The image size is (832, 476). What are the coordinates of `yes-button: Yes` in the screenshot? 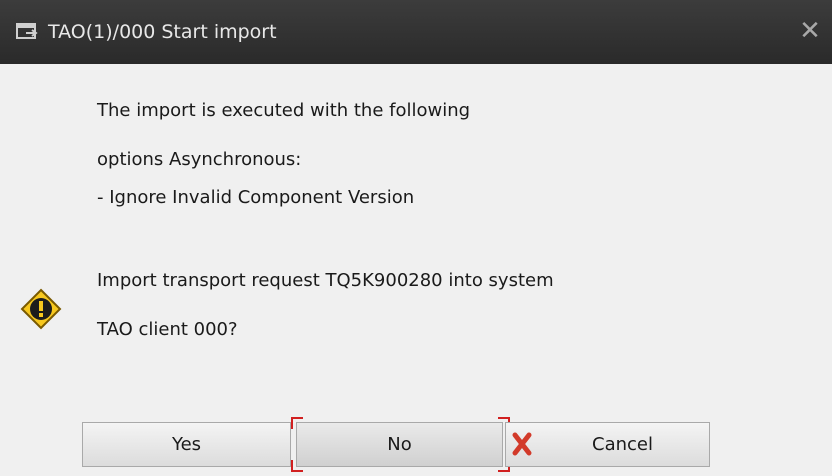 It's located at (186, 444).